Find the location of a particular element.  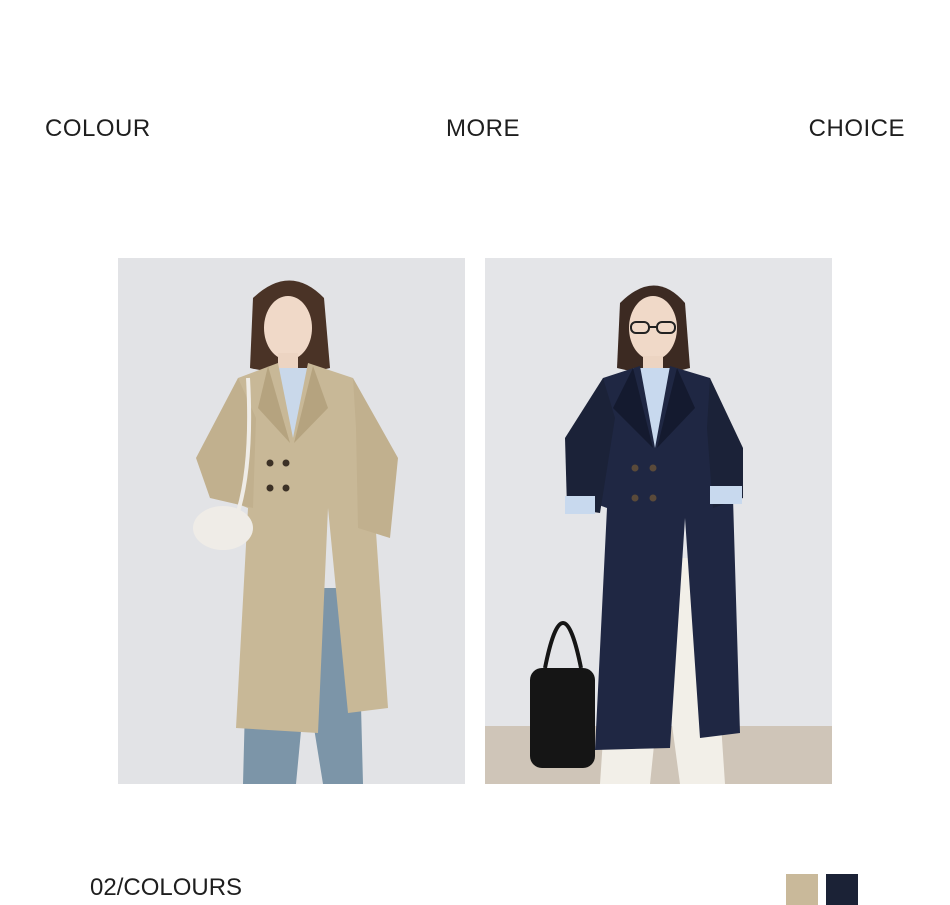

heading-word-colour: COLOUR is located at coordinates (98, 128).